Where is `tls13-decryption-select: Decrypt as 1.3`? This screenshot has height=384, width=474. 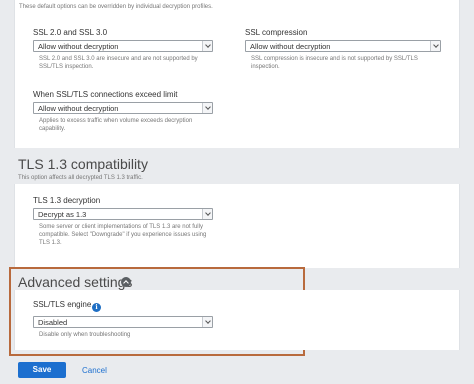 tls13-decryption-select: Decrypt as 1.3 is located at coordinates (123, 214).